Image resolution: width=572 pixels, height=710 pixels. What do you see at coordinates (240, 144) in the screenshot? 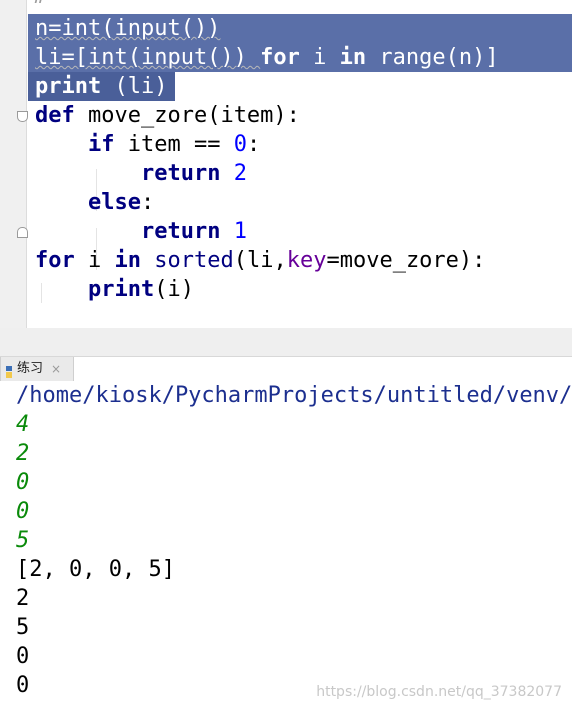
I see `code-token: 0` at bounding box center [240, 144].